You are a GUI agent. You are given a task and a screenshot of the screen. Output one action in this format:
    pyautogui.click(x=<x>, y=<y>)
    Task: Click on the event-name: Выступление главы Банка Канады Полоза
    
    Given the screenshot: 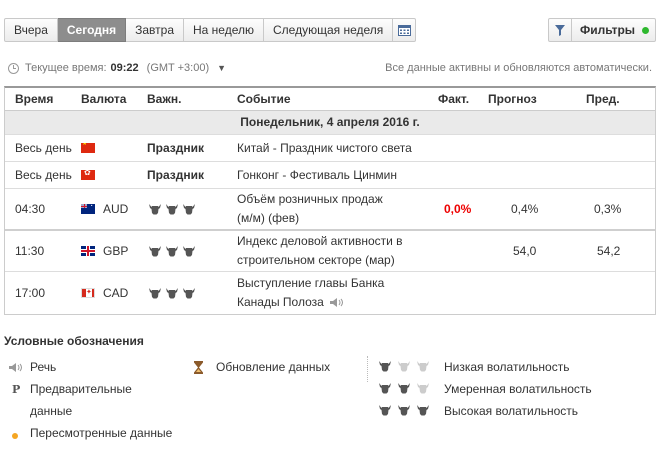 What is the action you would take?
    pyautogui.click(x=310, y=293)
    